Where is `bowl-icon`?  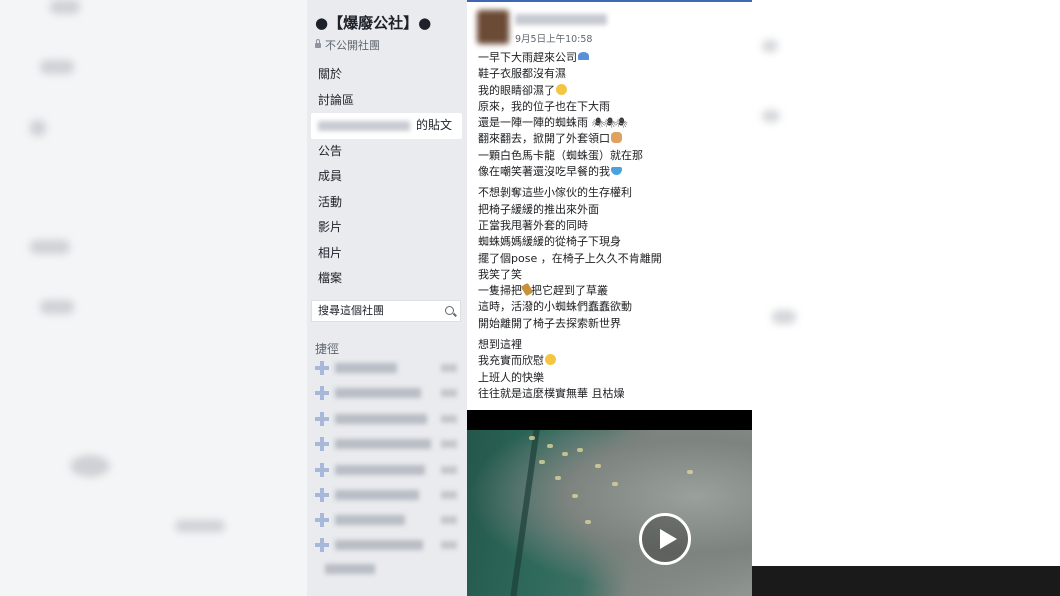
bowl-icon is located at coordinates (616, 171).